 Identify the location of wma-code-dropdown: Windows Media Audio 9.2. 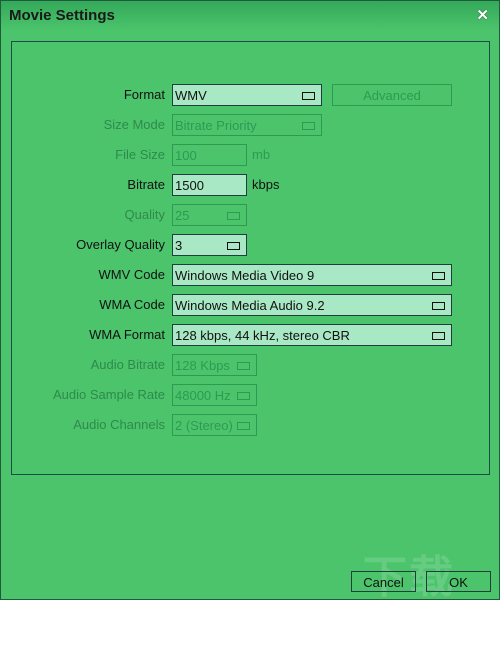
(312, 305).